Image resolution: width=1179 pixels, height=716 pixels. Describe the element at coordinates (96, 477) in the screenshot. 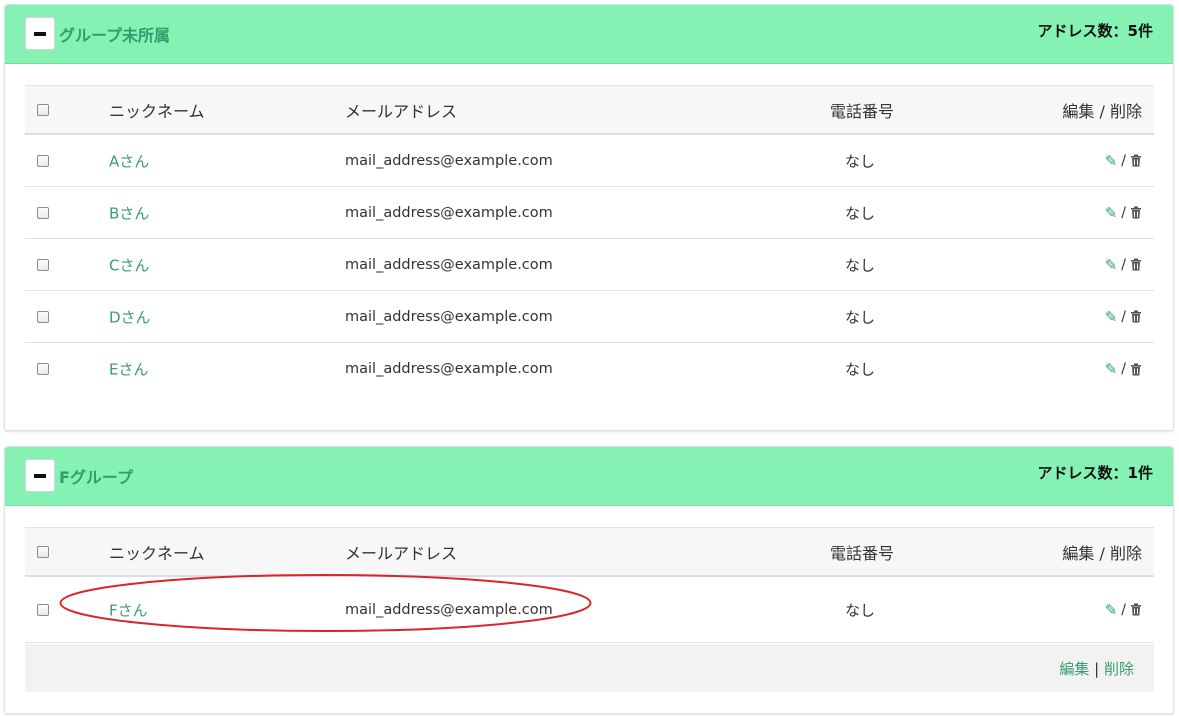

I see `group-title: Fグループ` at that location.